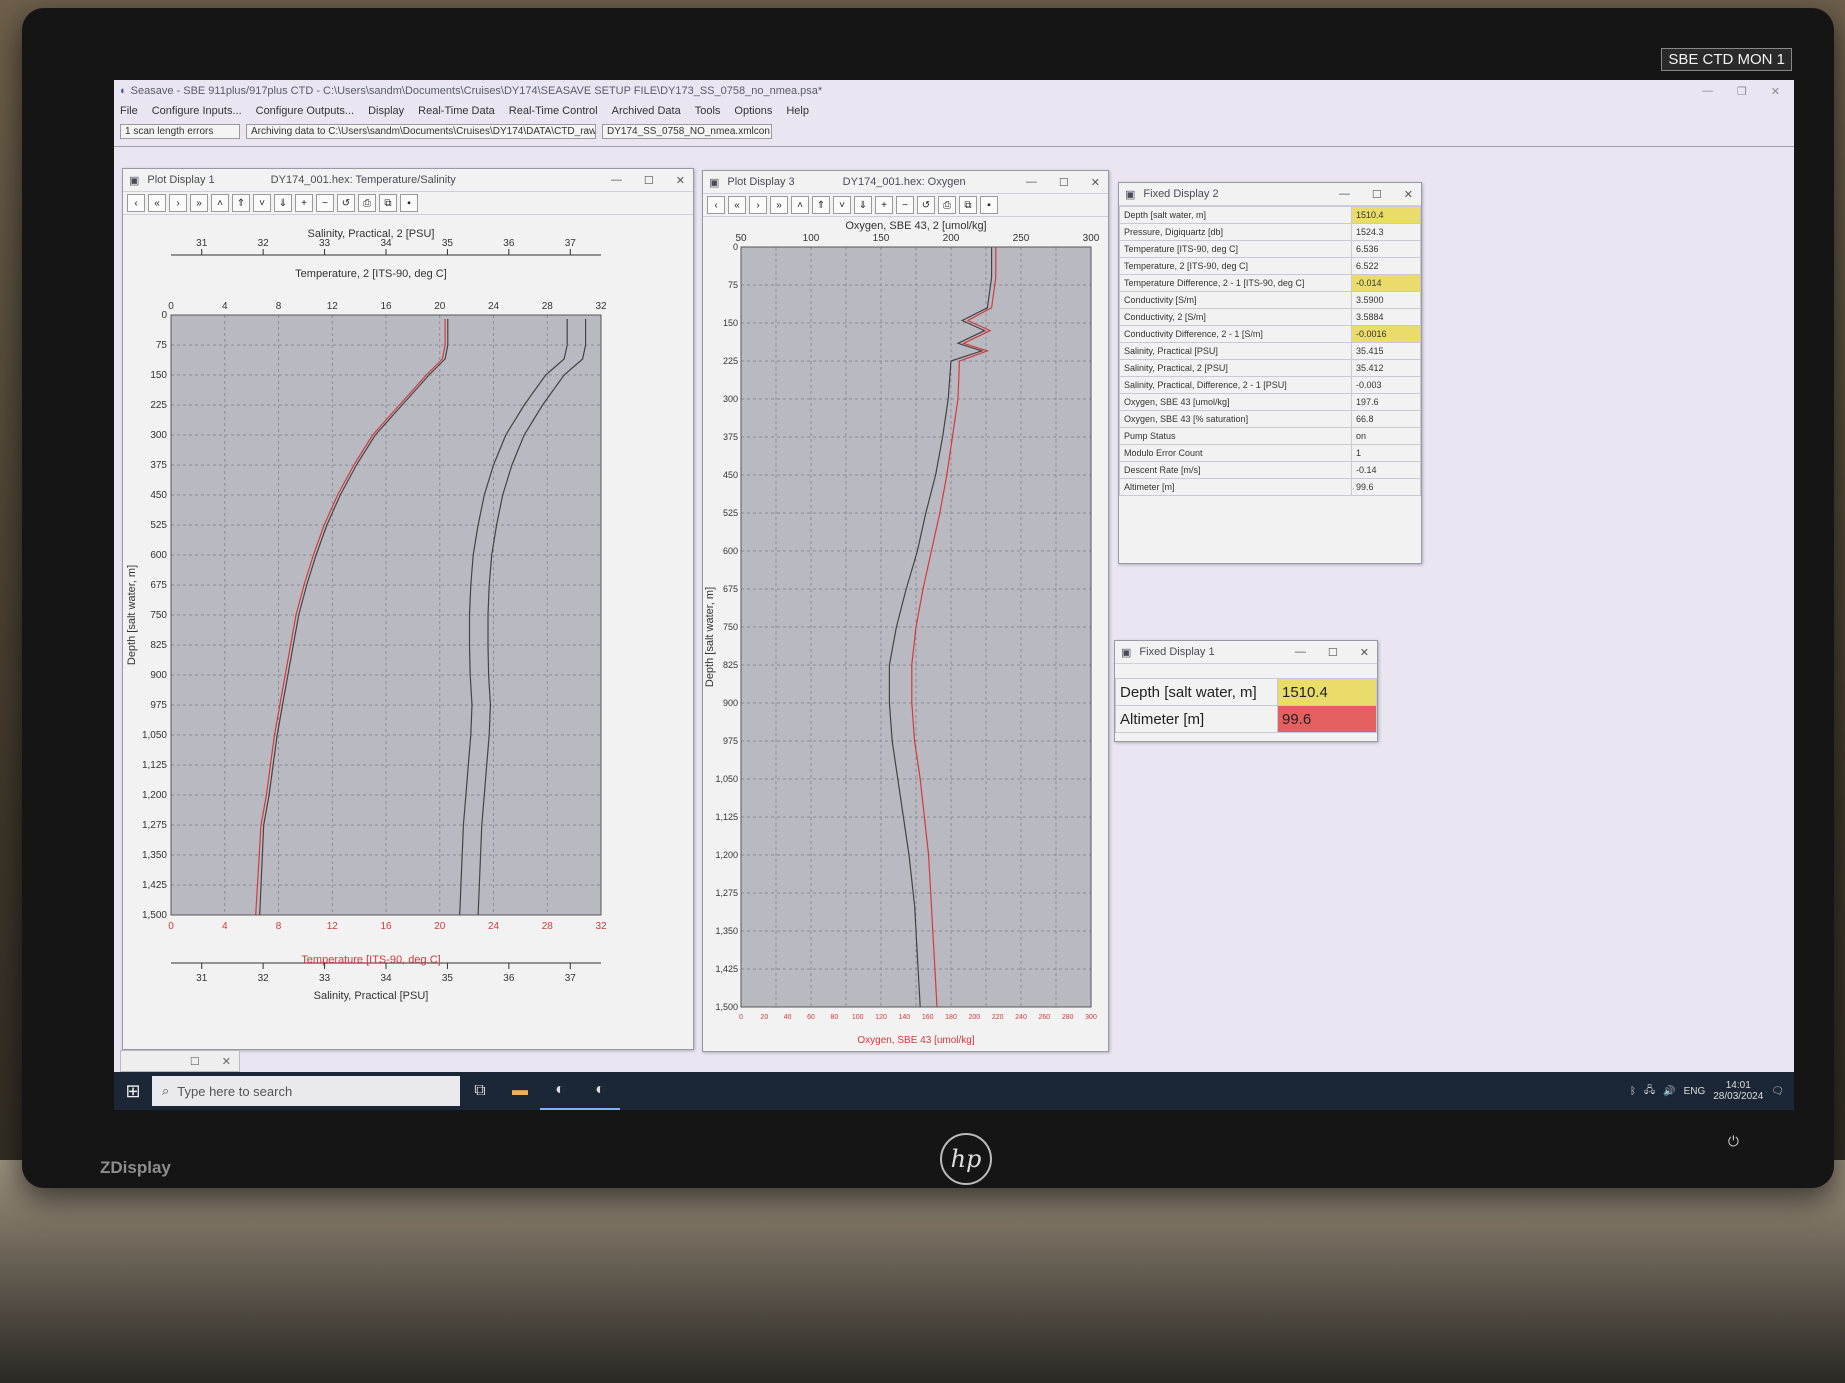 The width and height of the screenshot is (1845, 1383). I want to click on menu-help: Help, so click(797, 111).